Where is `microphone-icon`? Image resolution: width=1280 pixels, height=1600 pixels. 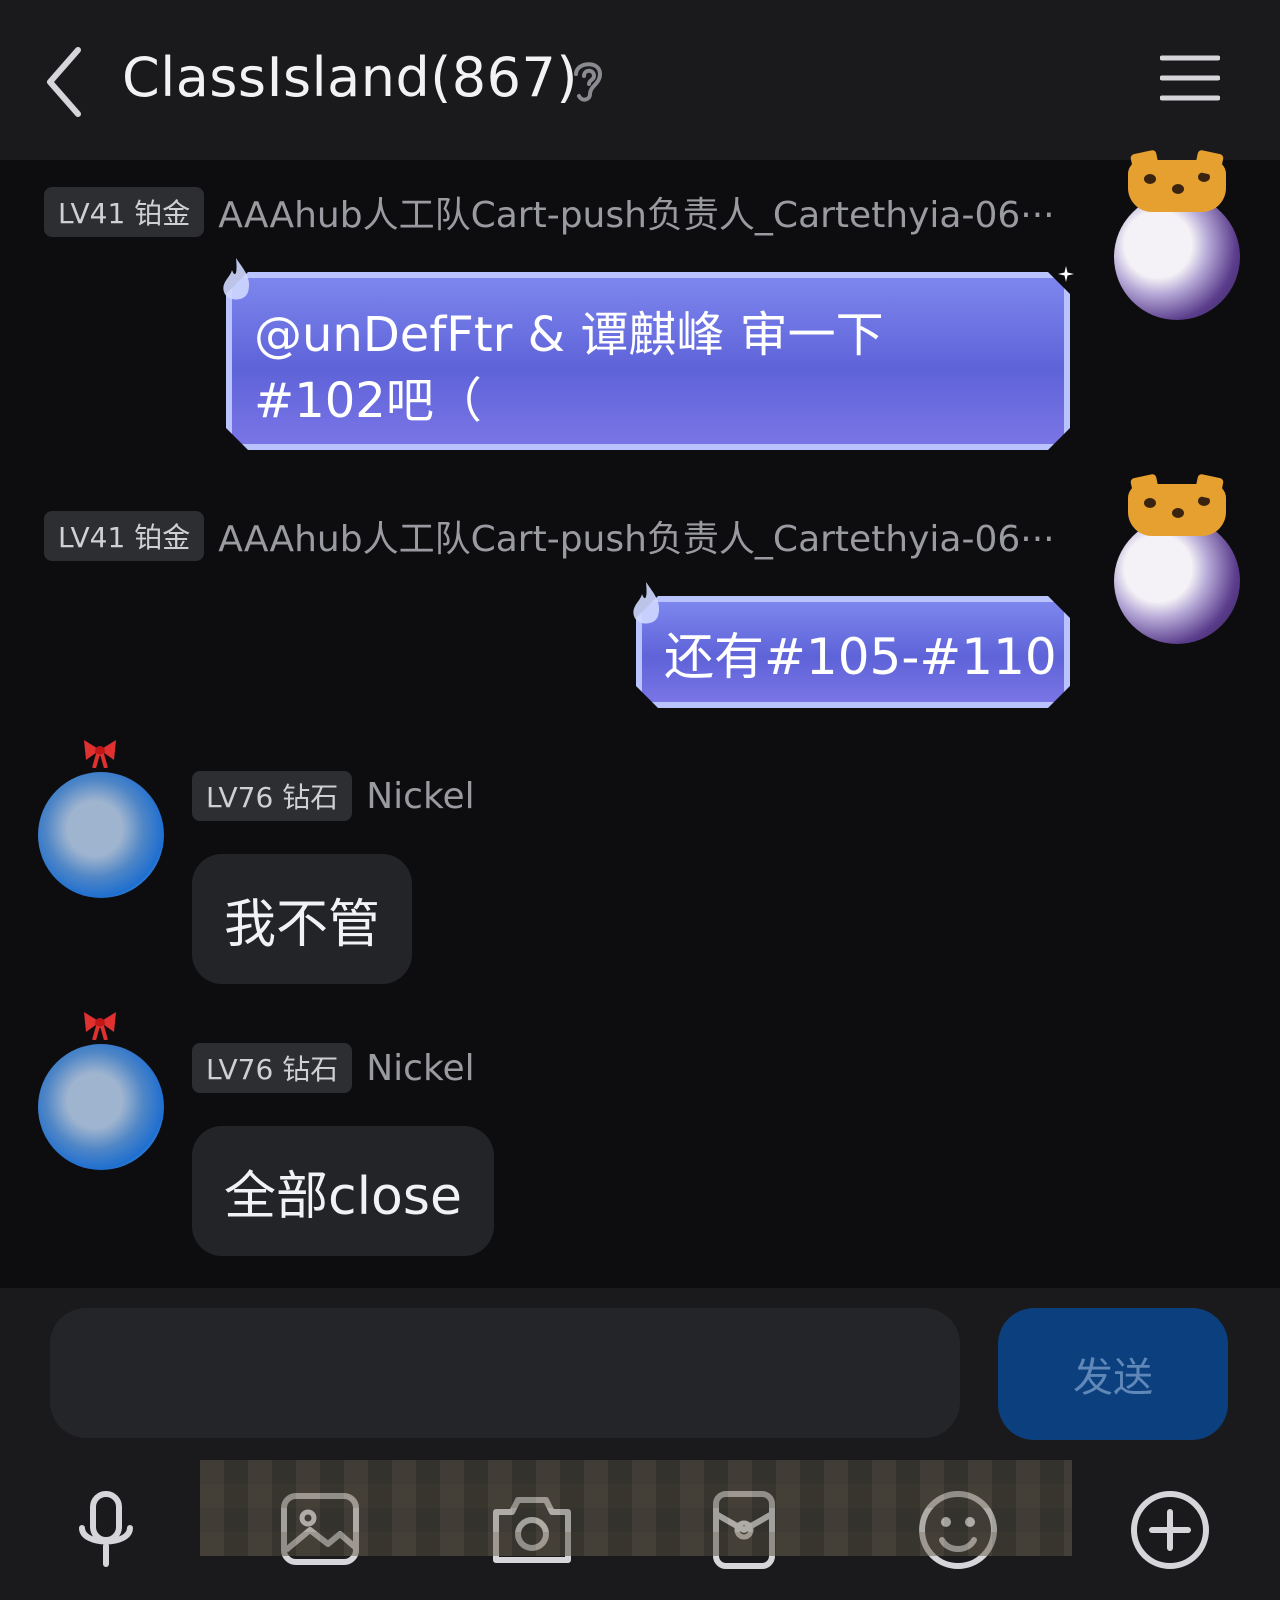
microphone-icon is located at coordinates (106, 1529).